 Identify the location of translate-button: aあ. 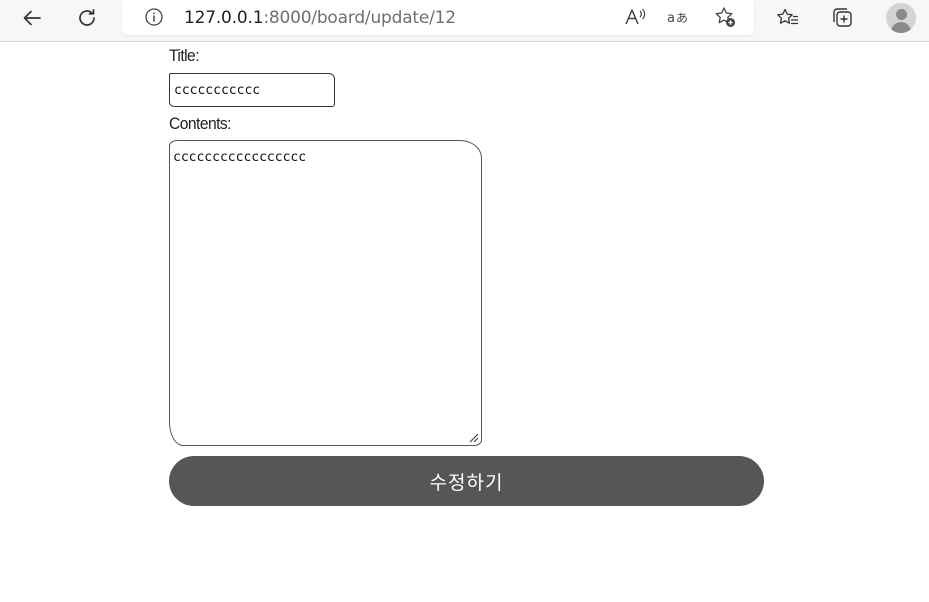
(679, 17).